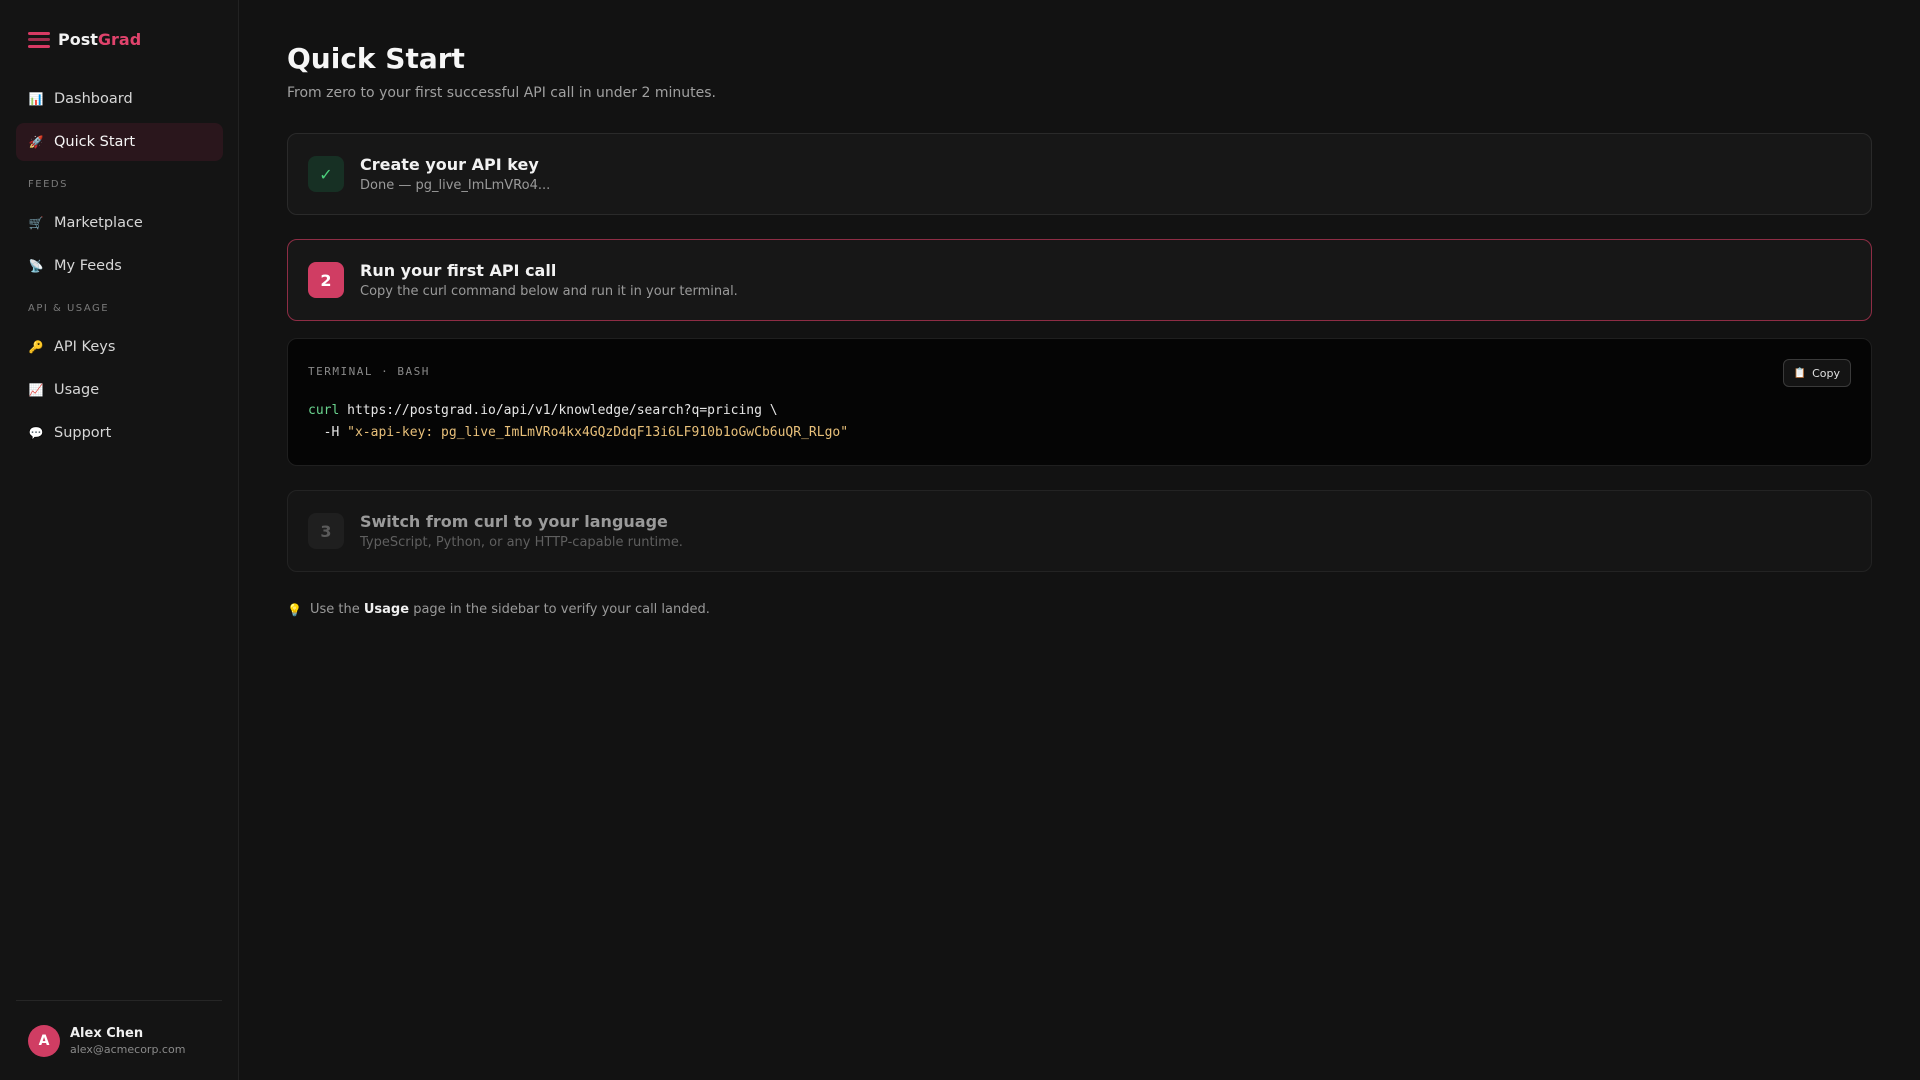 The width and height of the screenshot is (1920, 1080). I want to click on terminal-label: TERMINAL · BASH, so click(369, 371).